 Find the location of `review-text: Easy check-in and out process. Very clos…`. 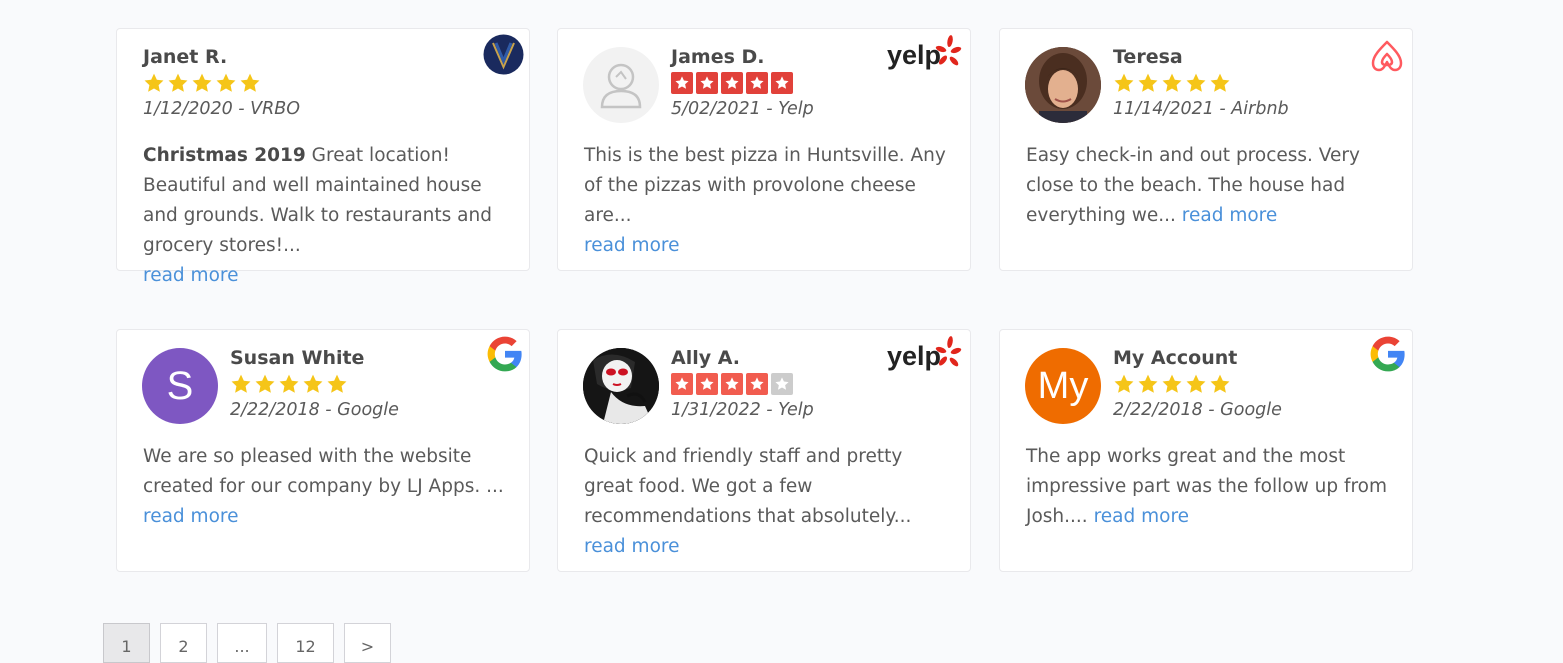

review-text: Easy check-in and out process. Very clos… is located at coordinates (1210, 186).